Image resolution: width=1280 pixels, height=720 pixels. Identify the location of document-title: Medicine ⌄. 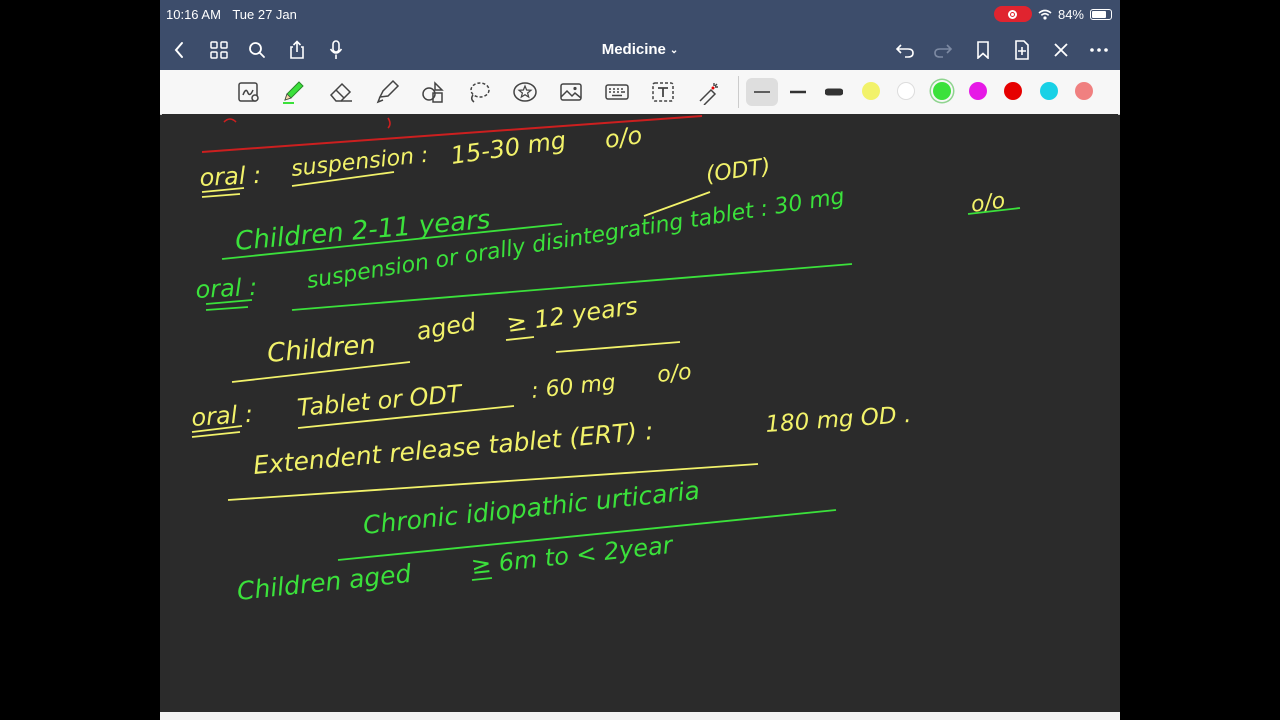
(640, 49).